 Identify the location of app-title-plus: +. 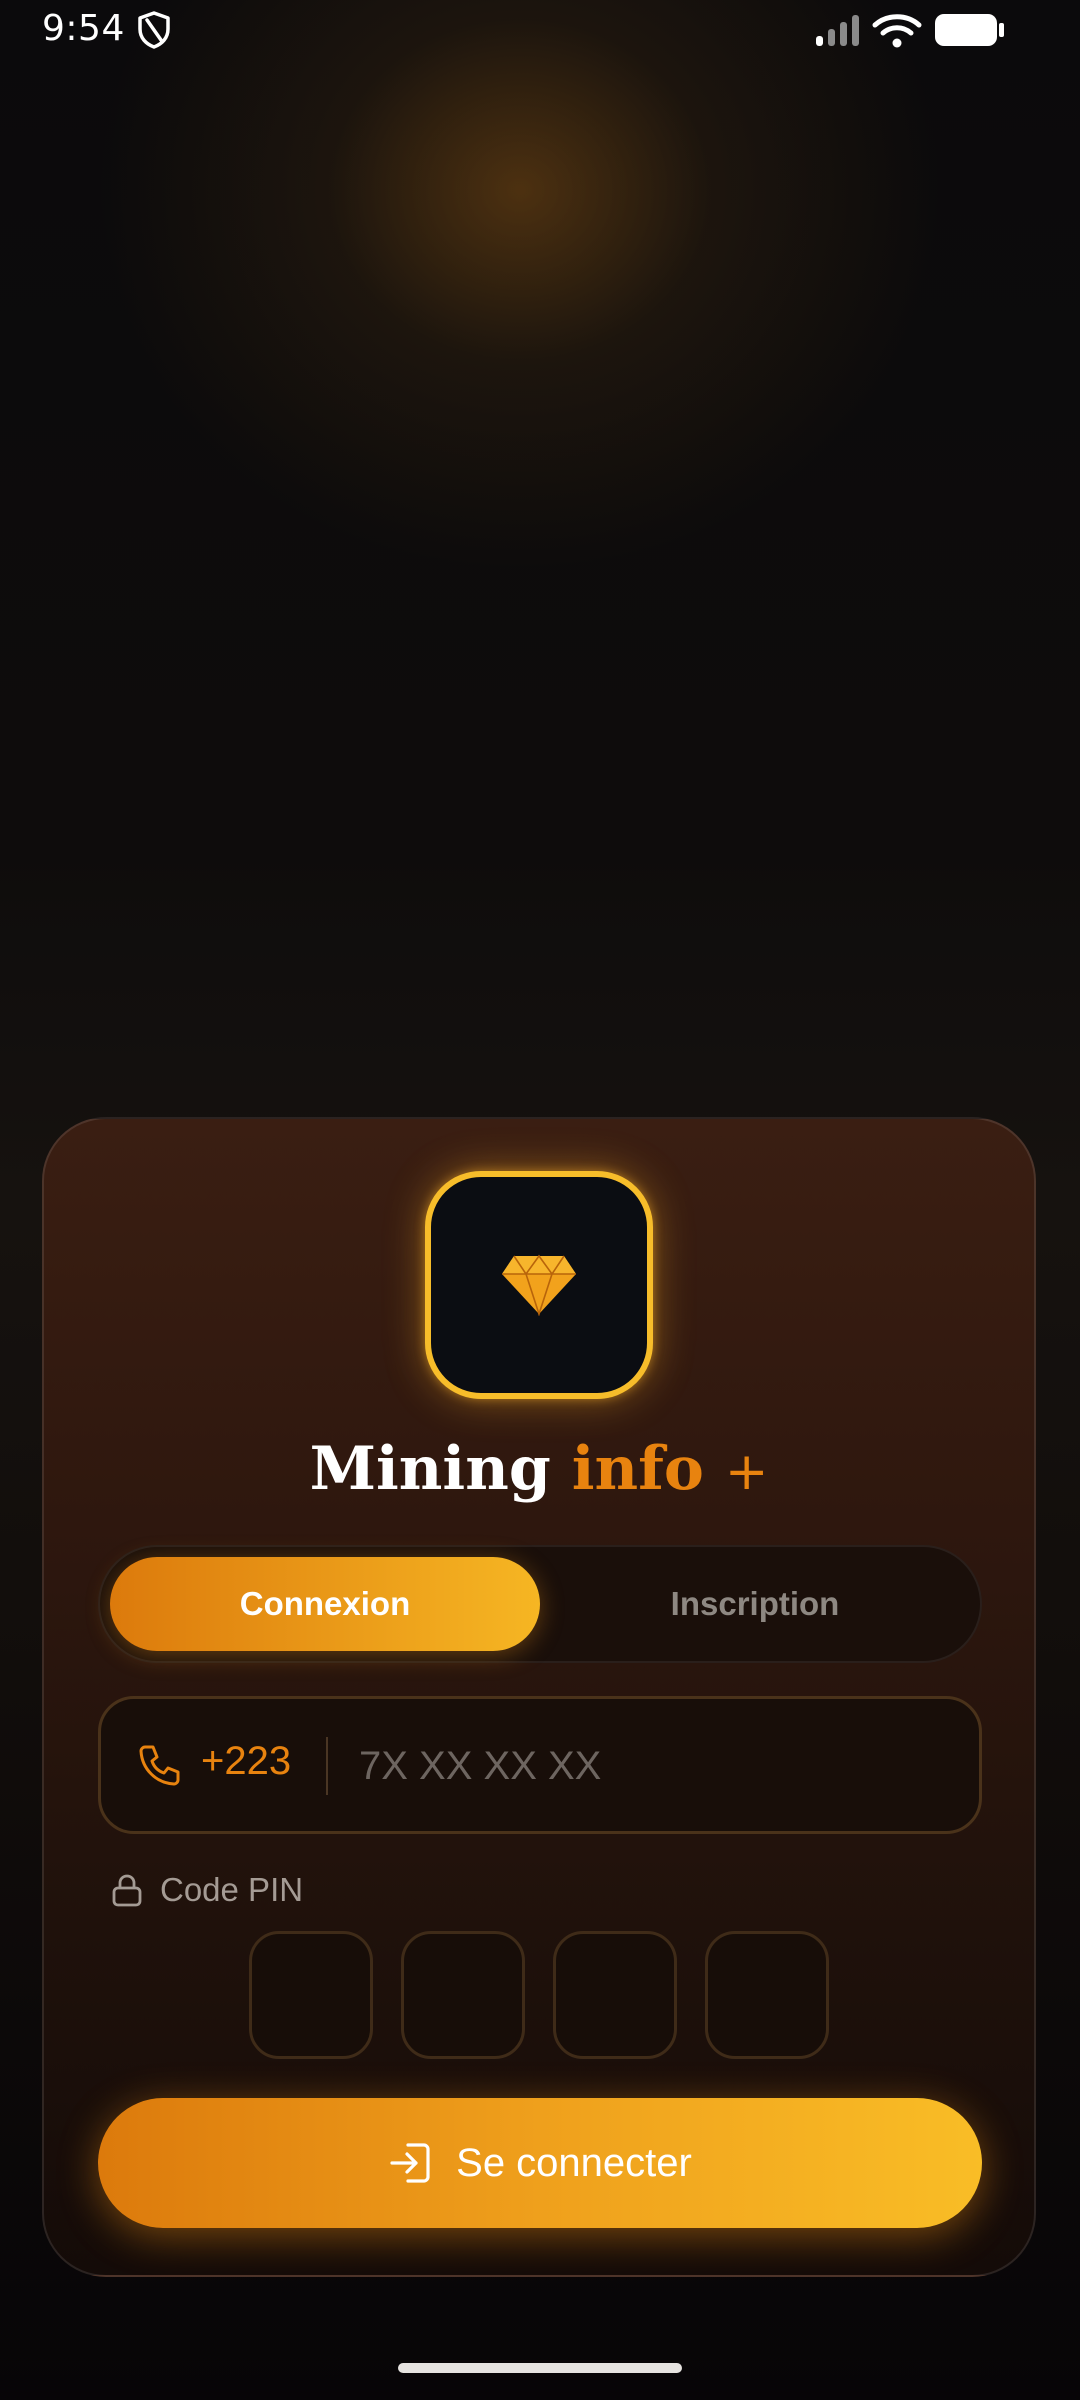
(746, 1472).